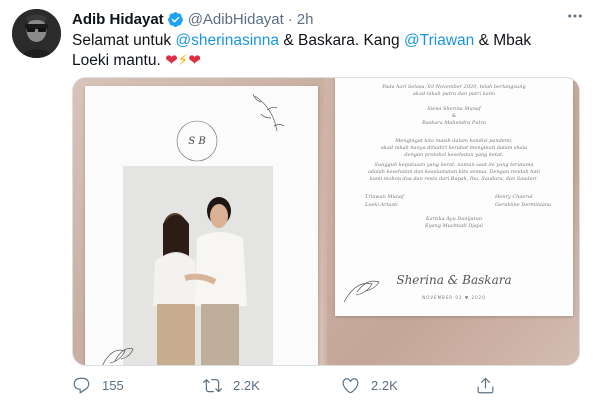 The height and width of the screenshot is (405, 596). What do you see at coordinates (231, 385) in the screenshot?
I see `retweet-button: 2.2K` at bounding box center [231, 385].